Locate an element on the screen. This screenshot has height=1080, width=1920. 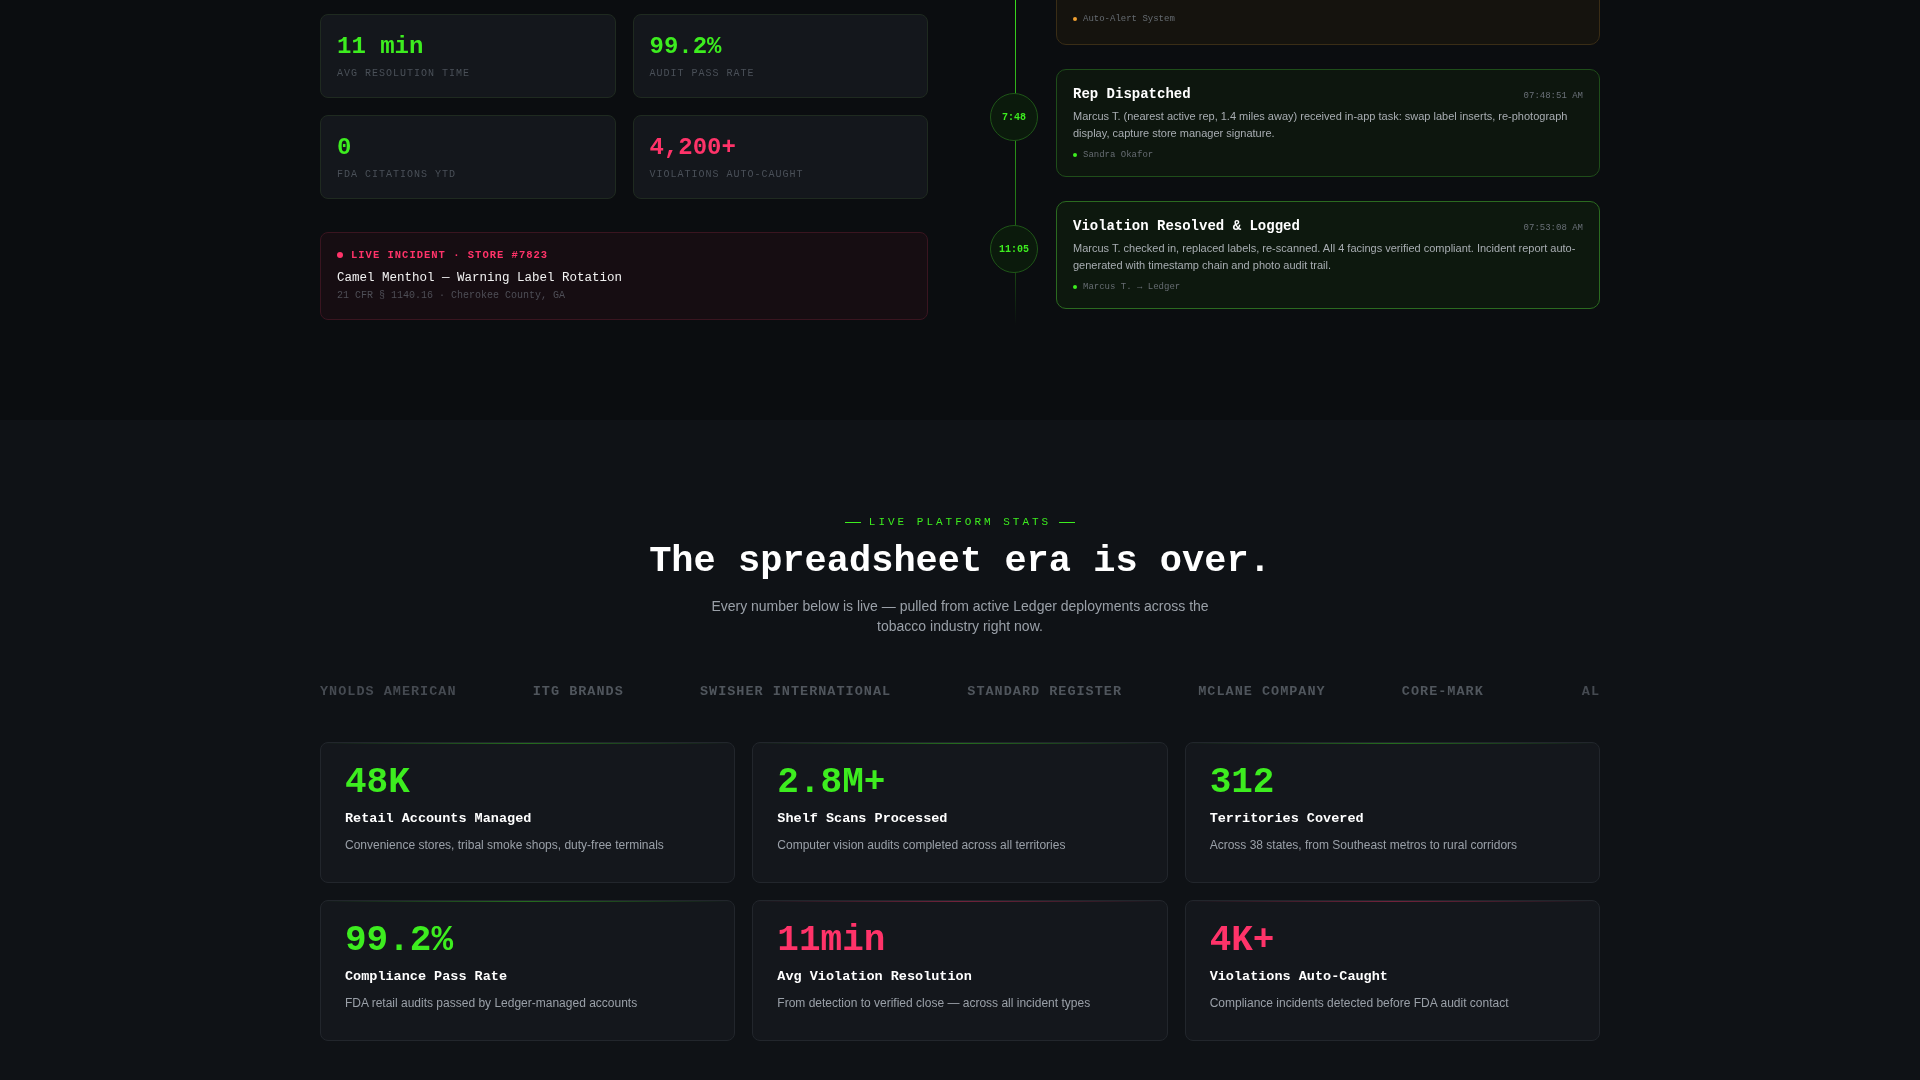
event-title: Rep Dispatched is located at coordinates (1132, 94).